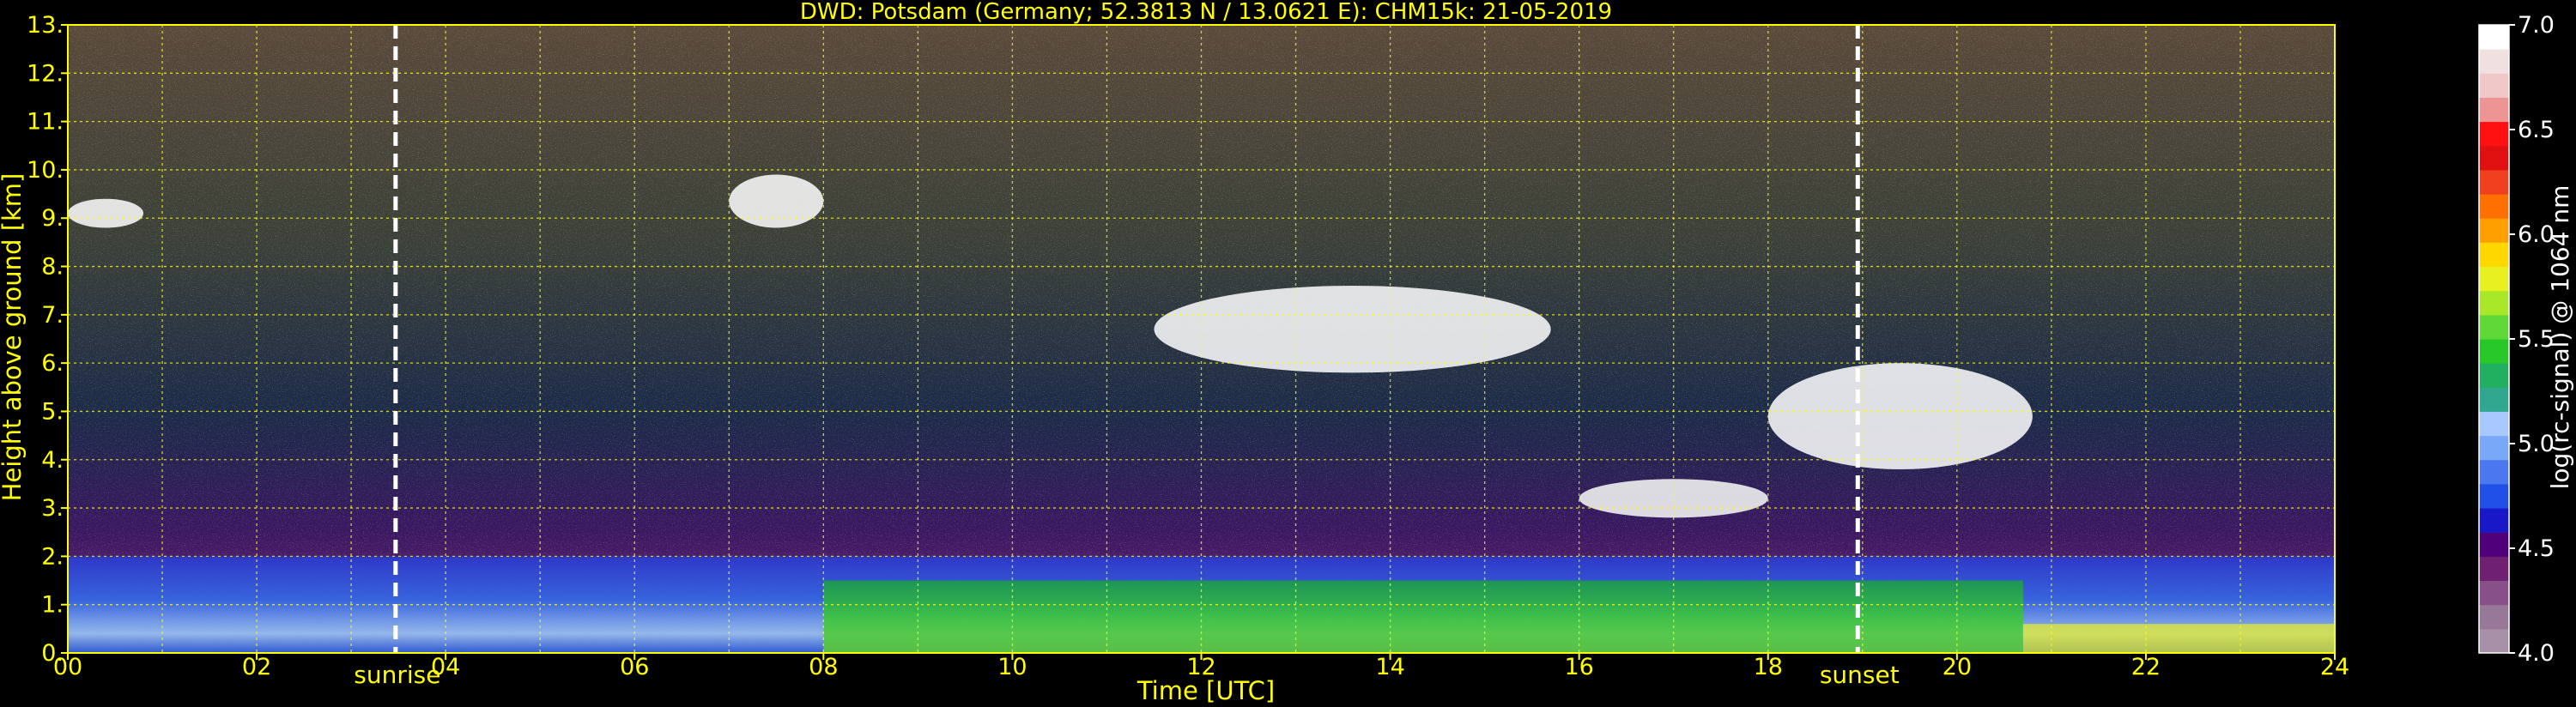 This screenshot has width=2576, height=707. I want to click on y-tick-label: 2., so click(52, 556).